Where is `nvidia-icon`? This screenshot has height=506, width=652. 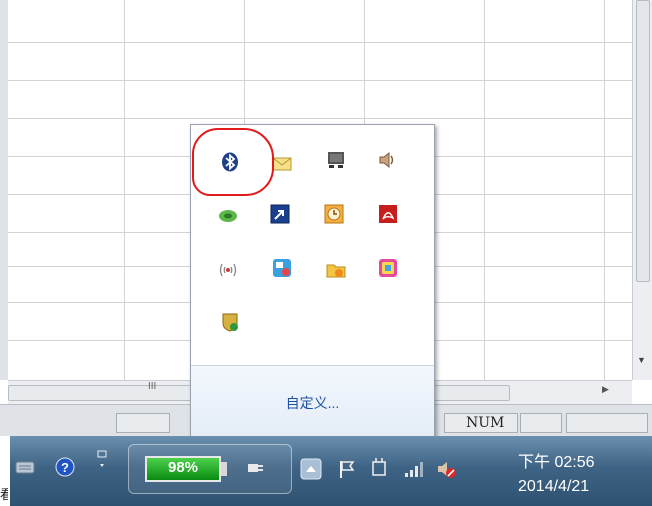 nvidia-icon is located at coordinates (228, 216).